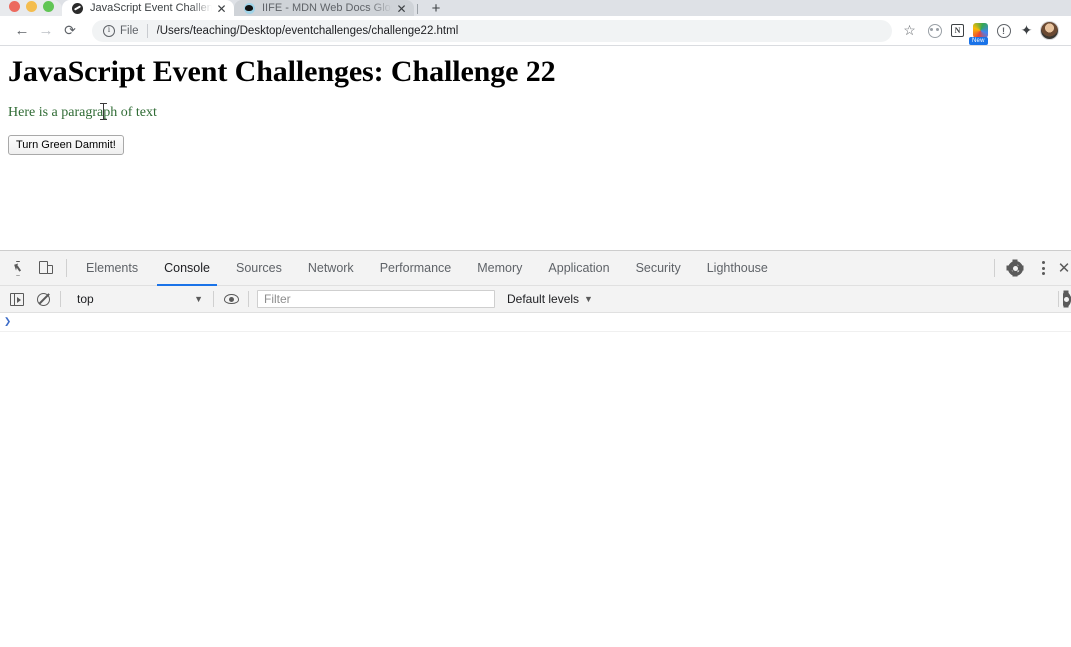 This screenshot has width=1071, height=647. I want to click on info-circle-icon, so click(109, 30).